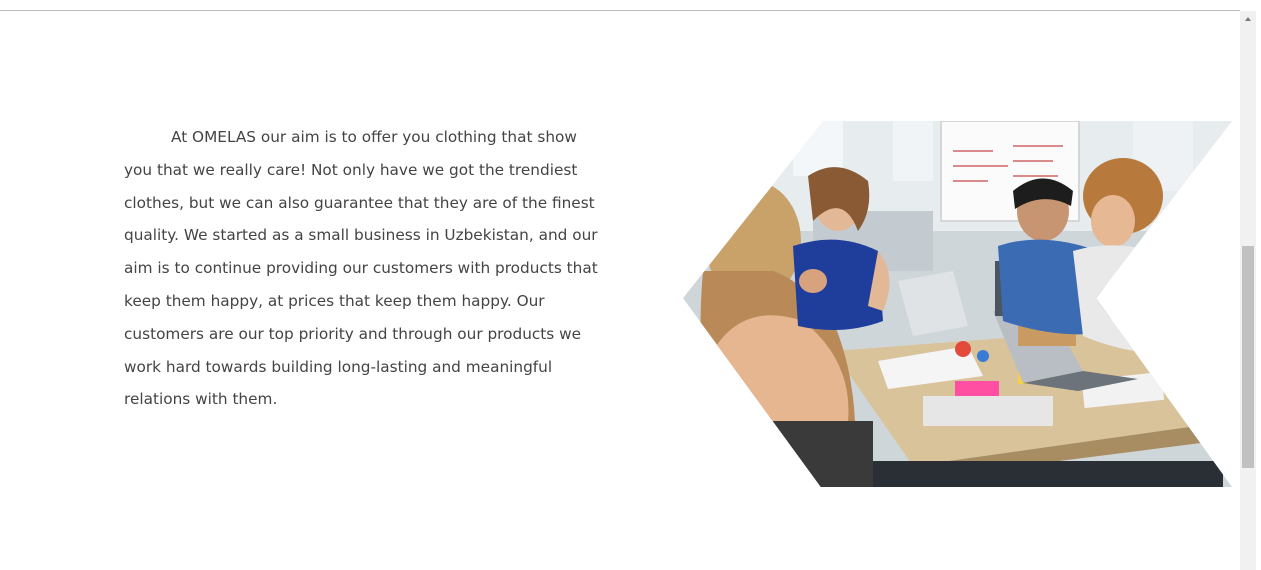 This screenshot has height=570, width=1261. I want to click on scroll-up-arrow-icon, so click(1248, 19).